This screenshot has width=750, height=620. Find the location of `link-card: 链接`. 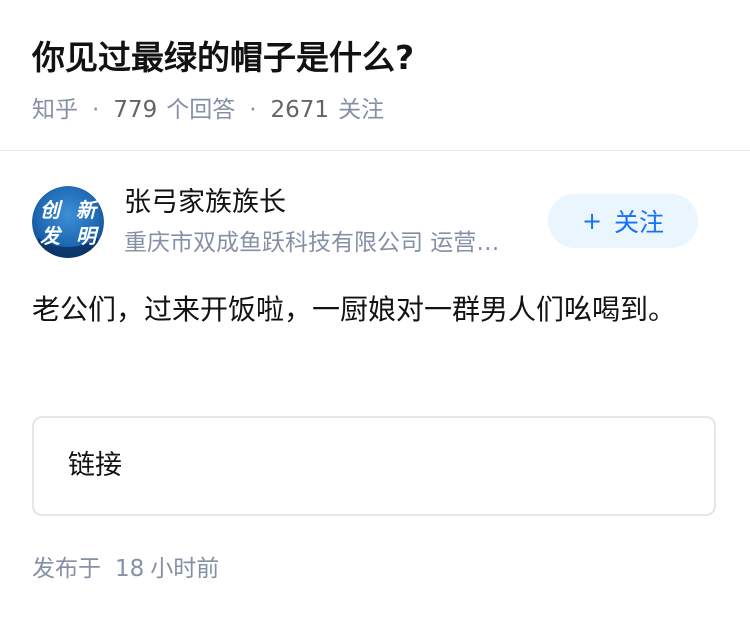

link-card: 链接 is located at coordinates (374, 466).